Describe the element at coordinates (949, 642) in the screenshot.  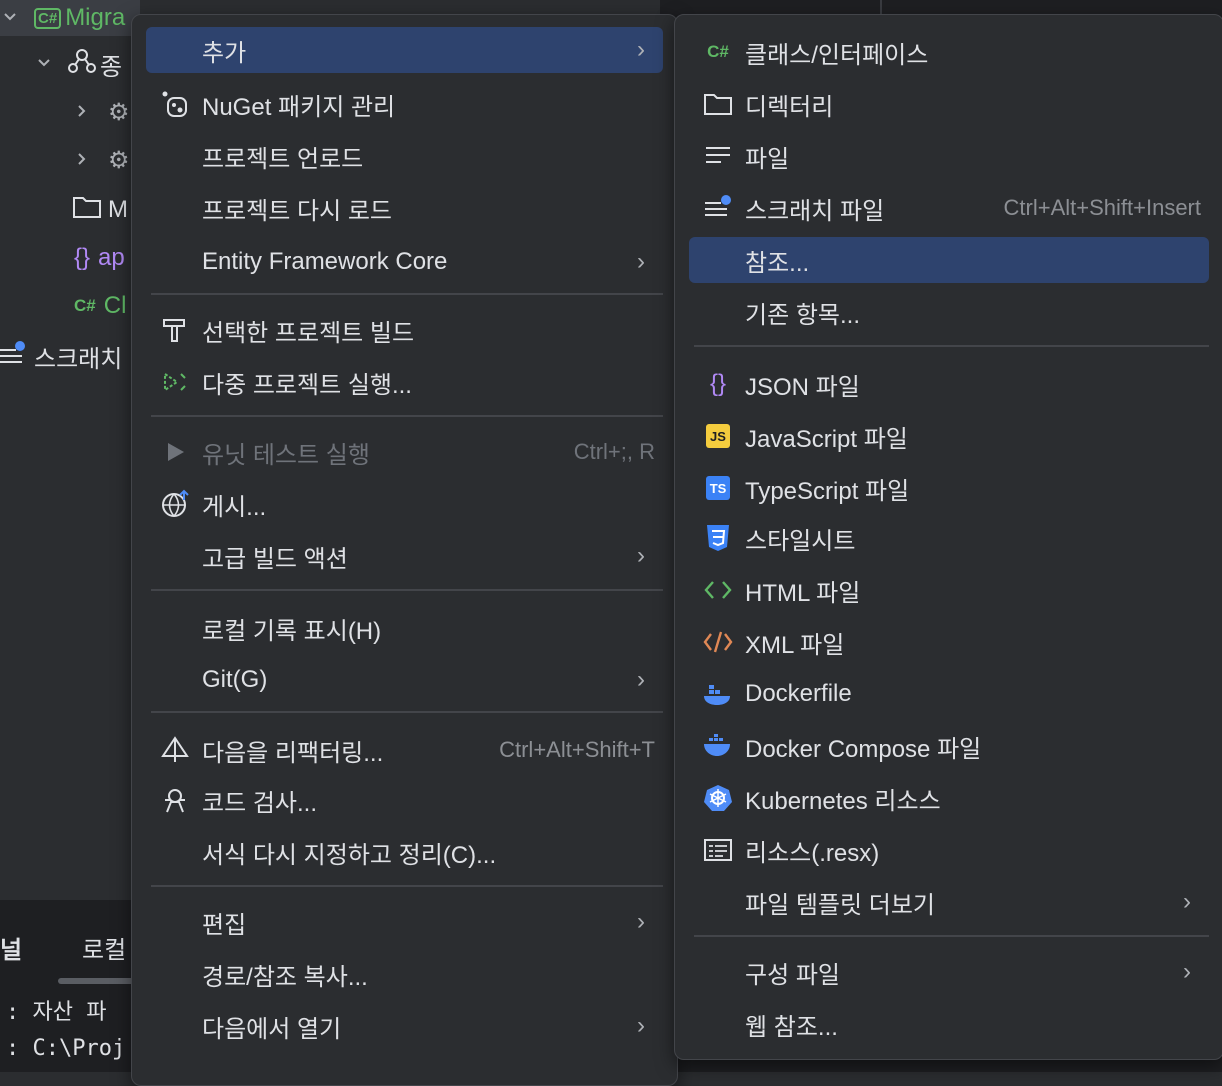
I see `menu-item-xml-file: XML 파일` at that location.